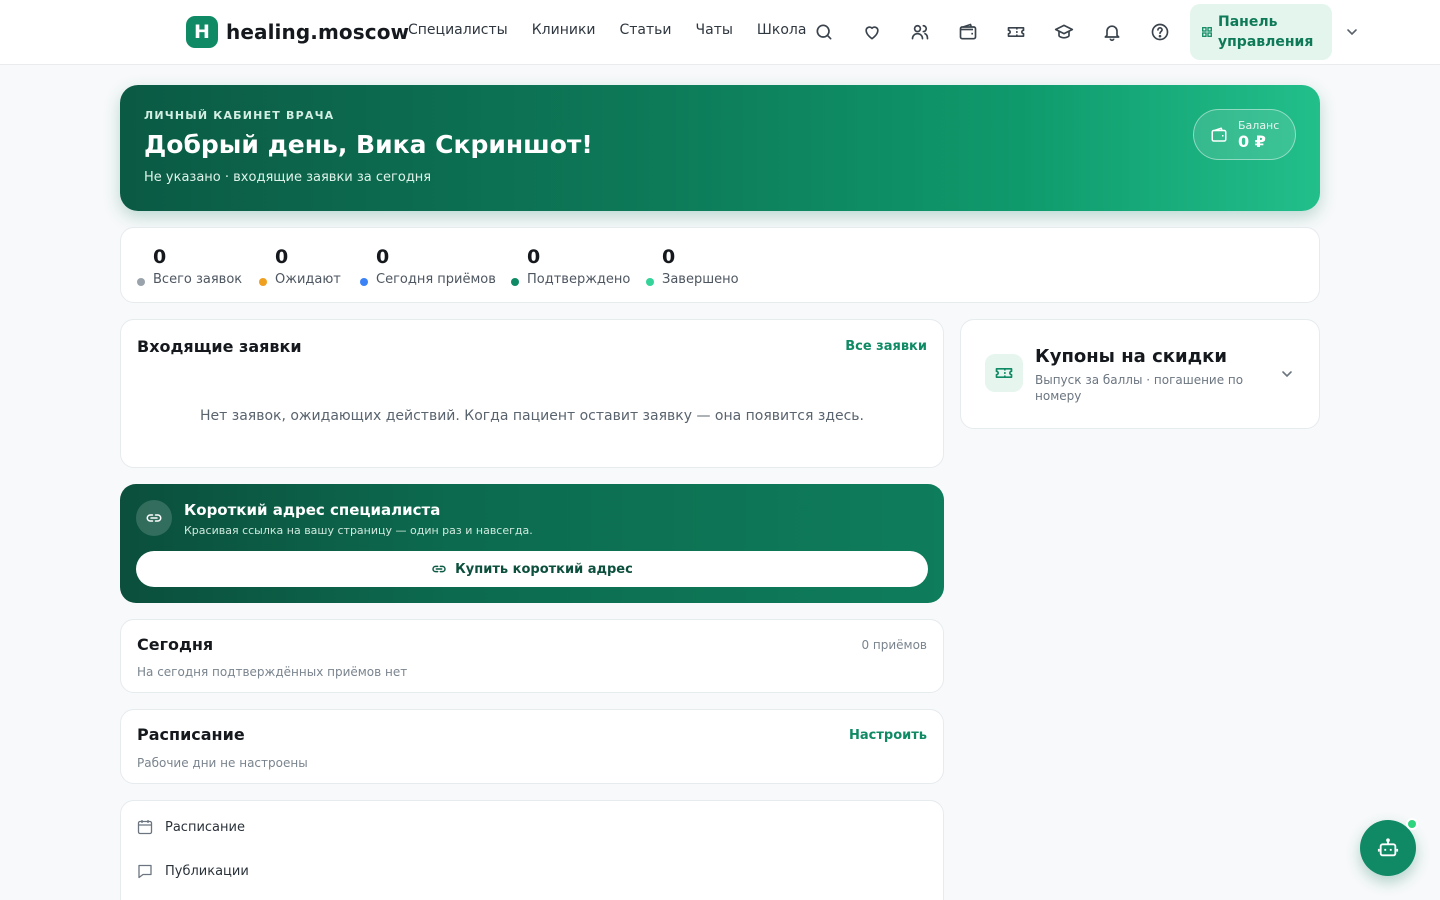 The width and height of the screenshot is (1440, 900). Describe the element at coordinates (219, 346) in the screenshot. I see `card-title: Входящие заявки` at that location.